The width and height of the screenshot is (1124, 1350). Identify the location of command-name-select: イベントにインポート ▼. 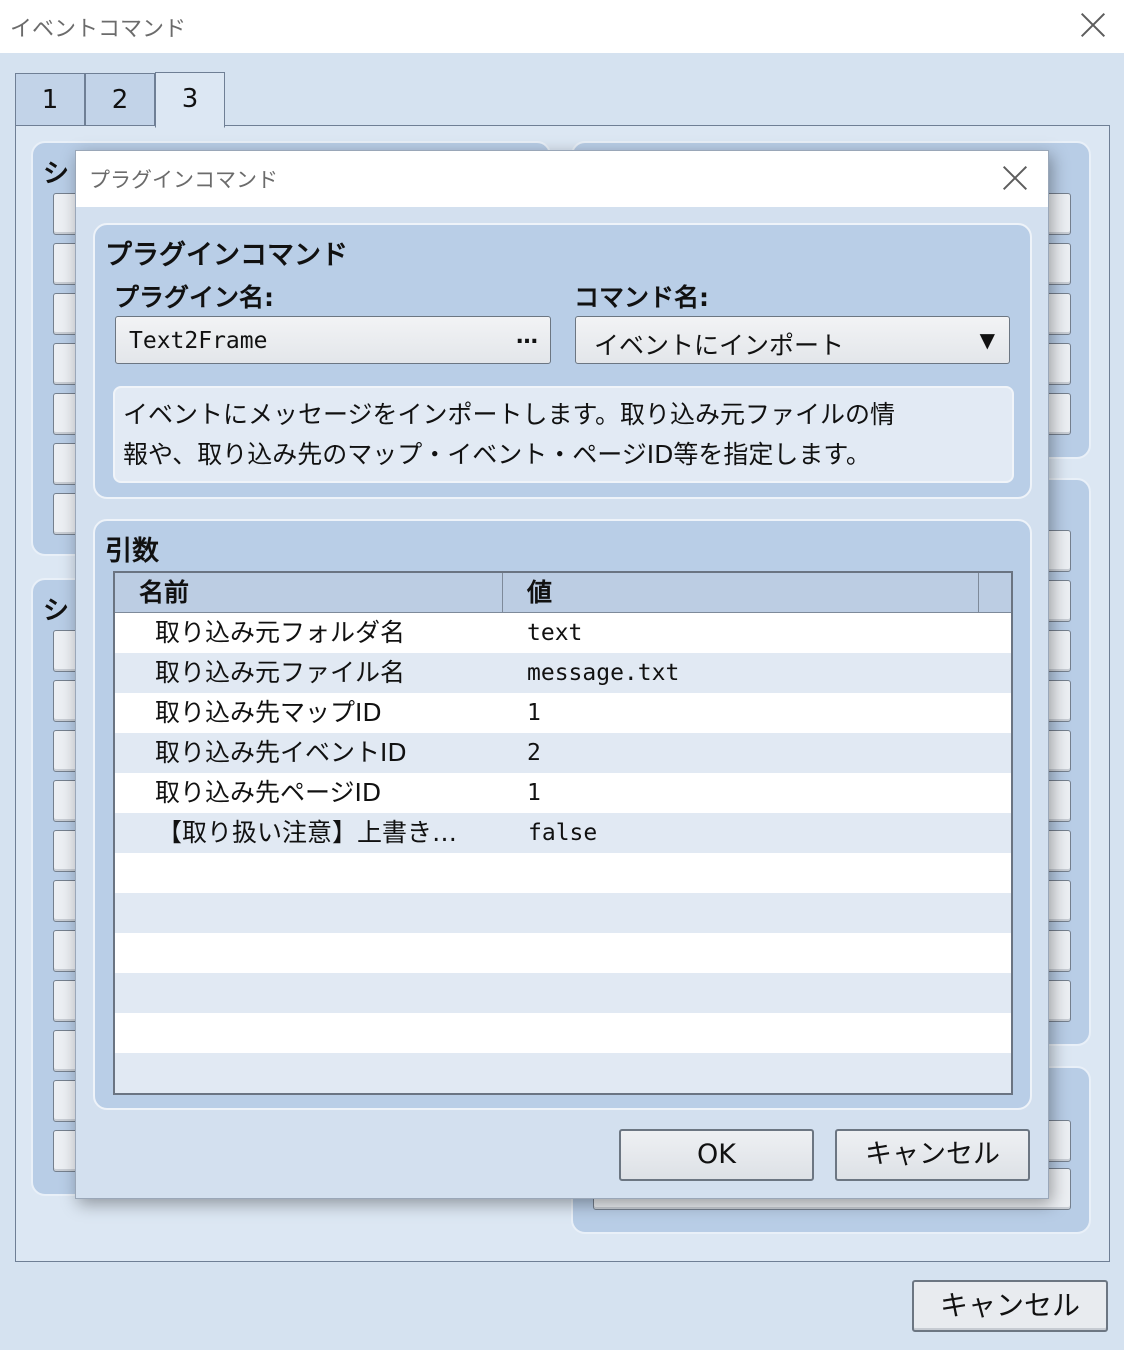
(792, 340).